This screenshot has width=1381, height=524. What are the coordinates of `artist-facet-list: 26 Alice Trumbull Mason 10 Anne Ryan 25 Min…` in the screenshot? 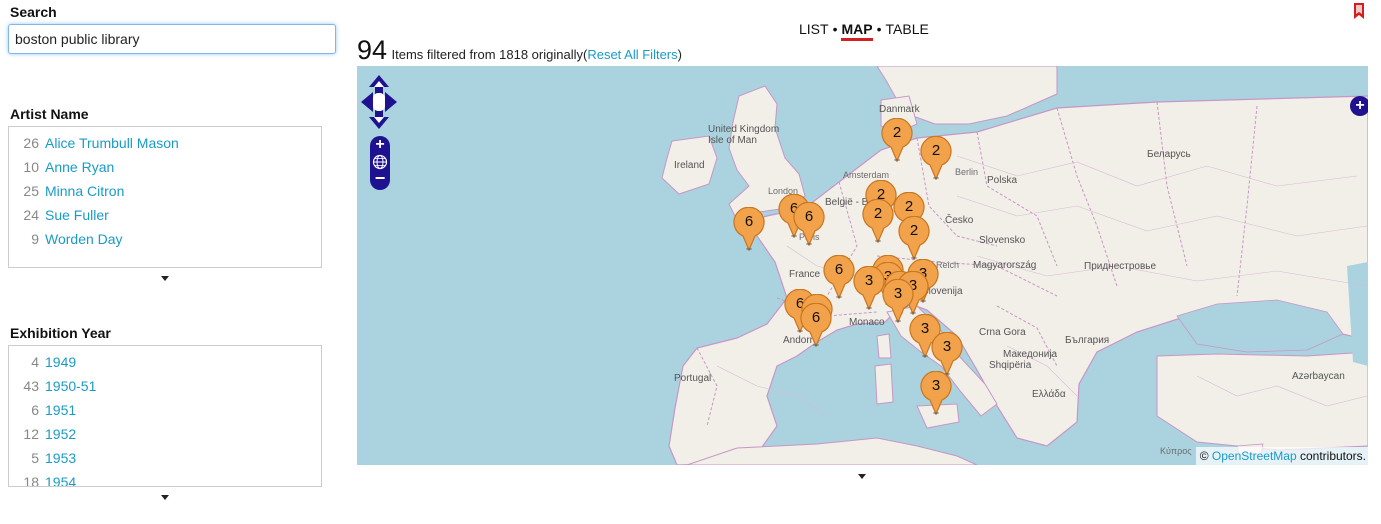 It's located at (165, 197).